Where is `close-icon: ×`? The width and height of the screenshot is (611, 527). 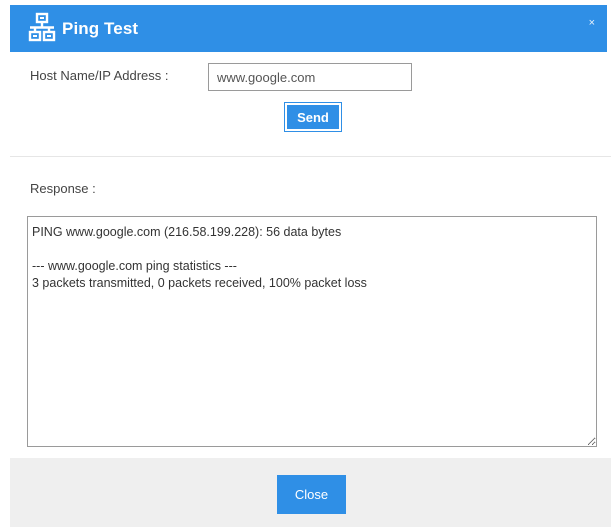
close-icon: × is located at coordinates (592, 23).